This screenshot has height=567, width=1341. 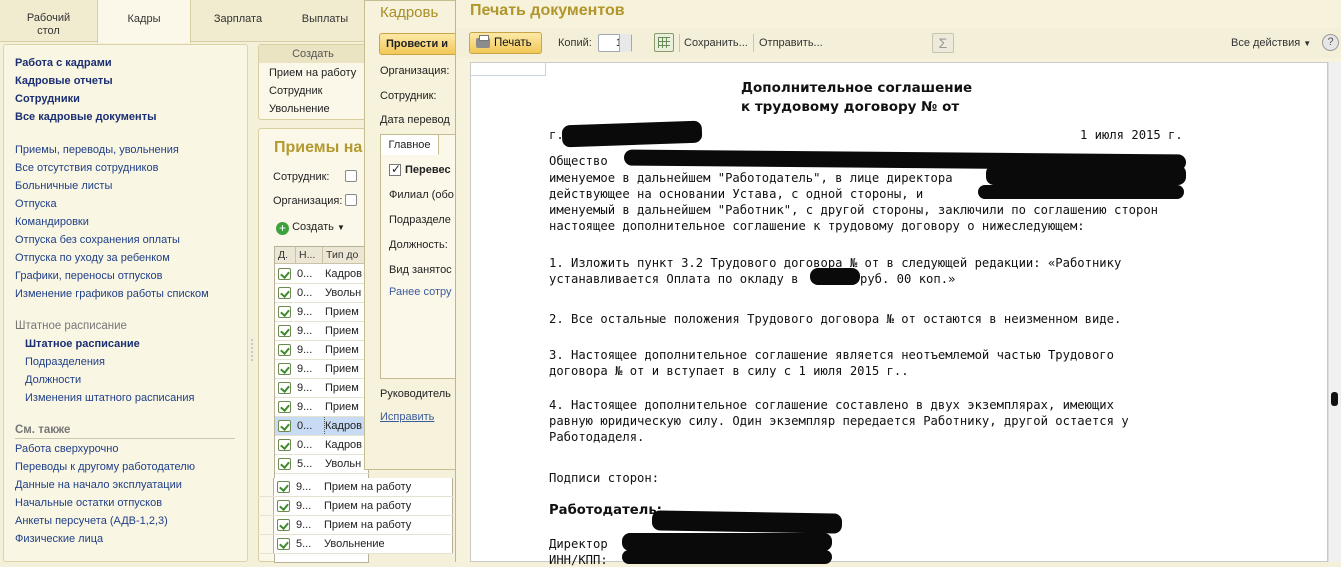 I want to click on org-filter-label: Организация:, so click(x=308, y=201).